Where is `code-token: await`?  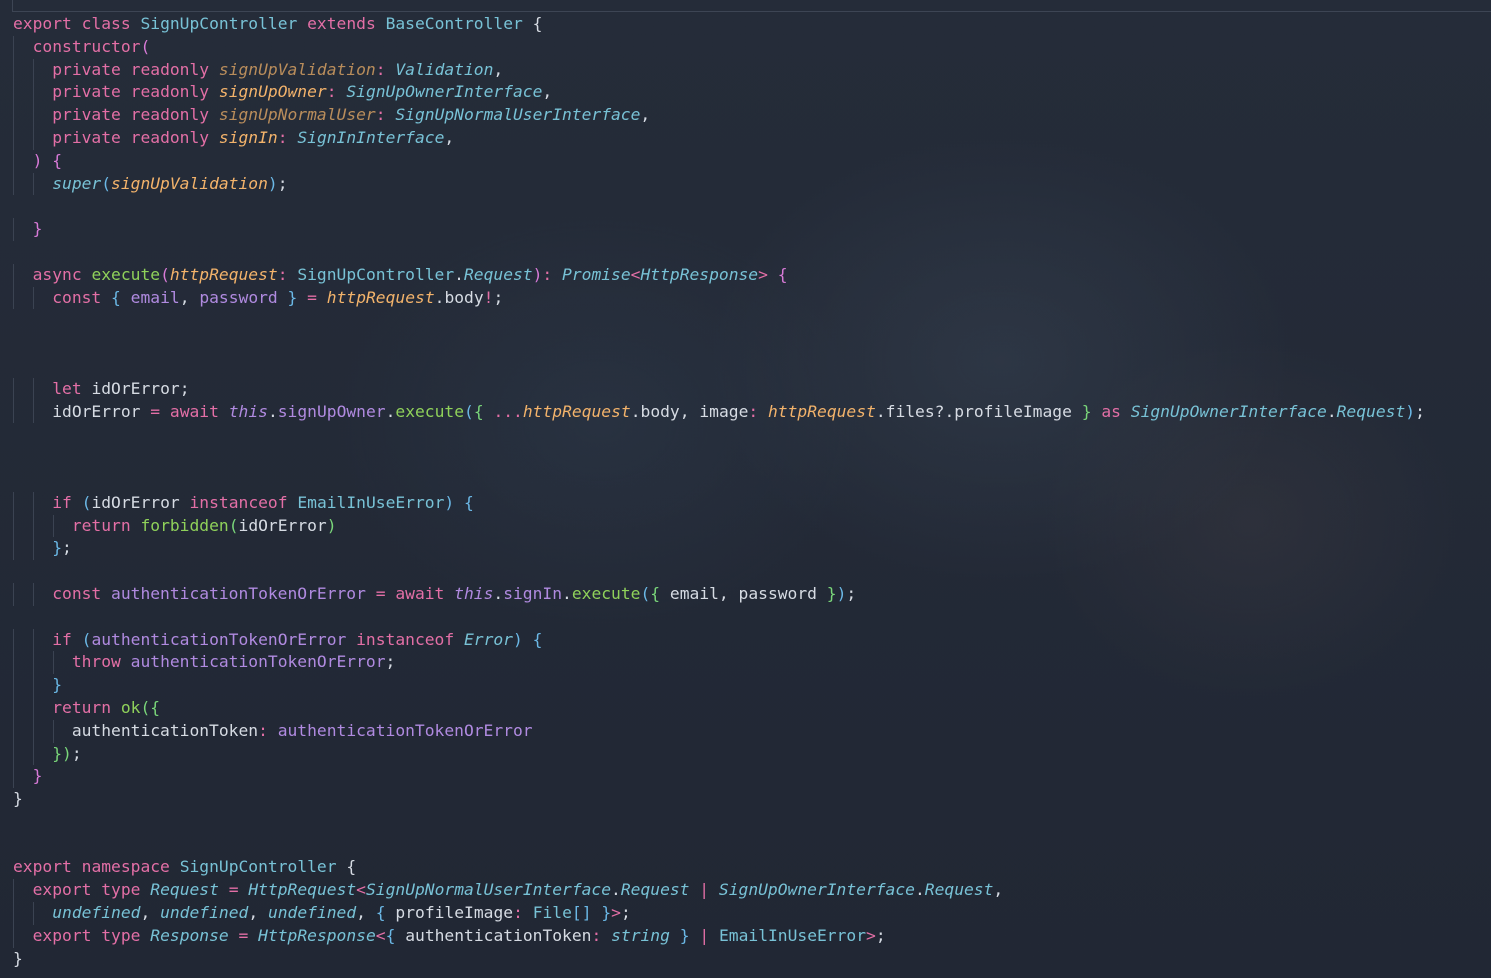
code-token: await is located at coordinates (194, 411).